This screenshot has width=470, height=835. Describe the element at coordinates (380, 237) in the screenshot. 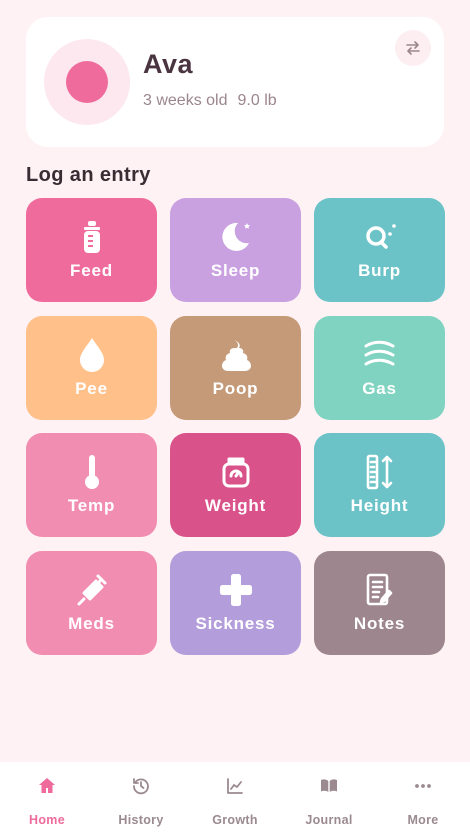

I see `burp-icon` at that location.